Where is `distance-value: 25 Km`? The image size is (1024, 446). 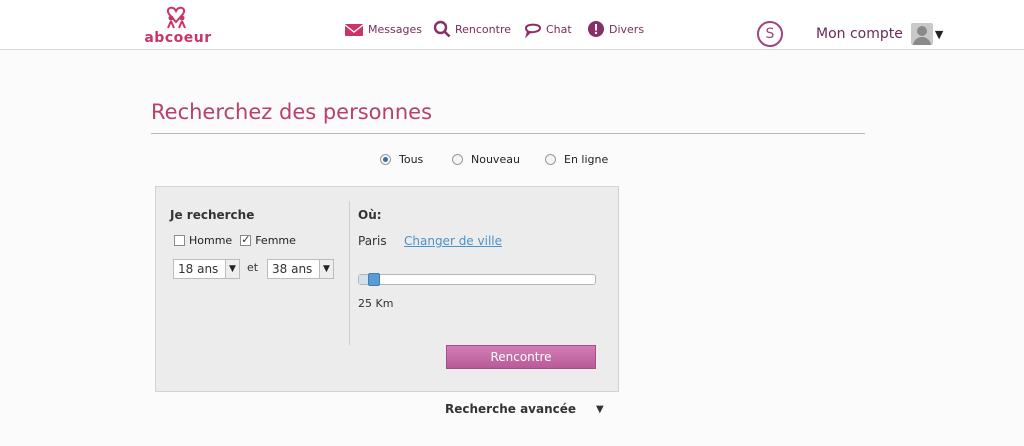 distance-value: 25 Km is located at coordinates (376, 303).